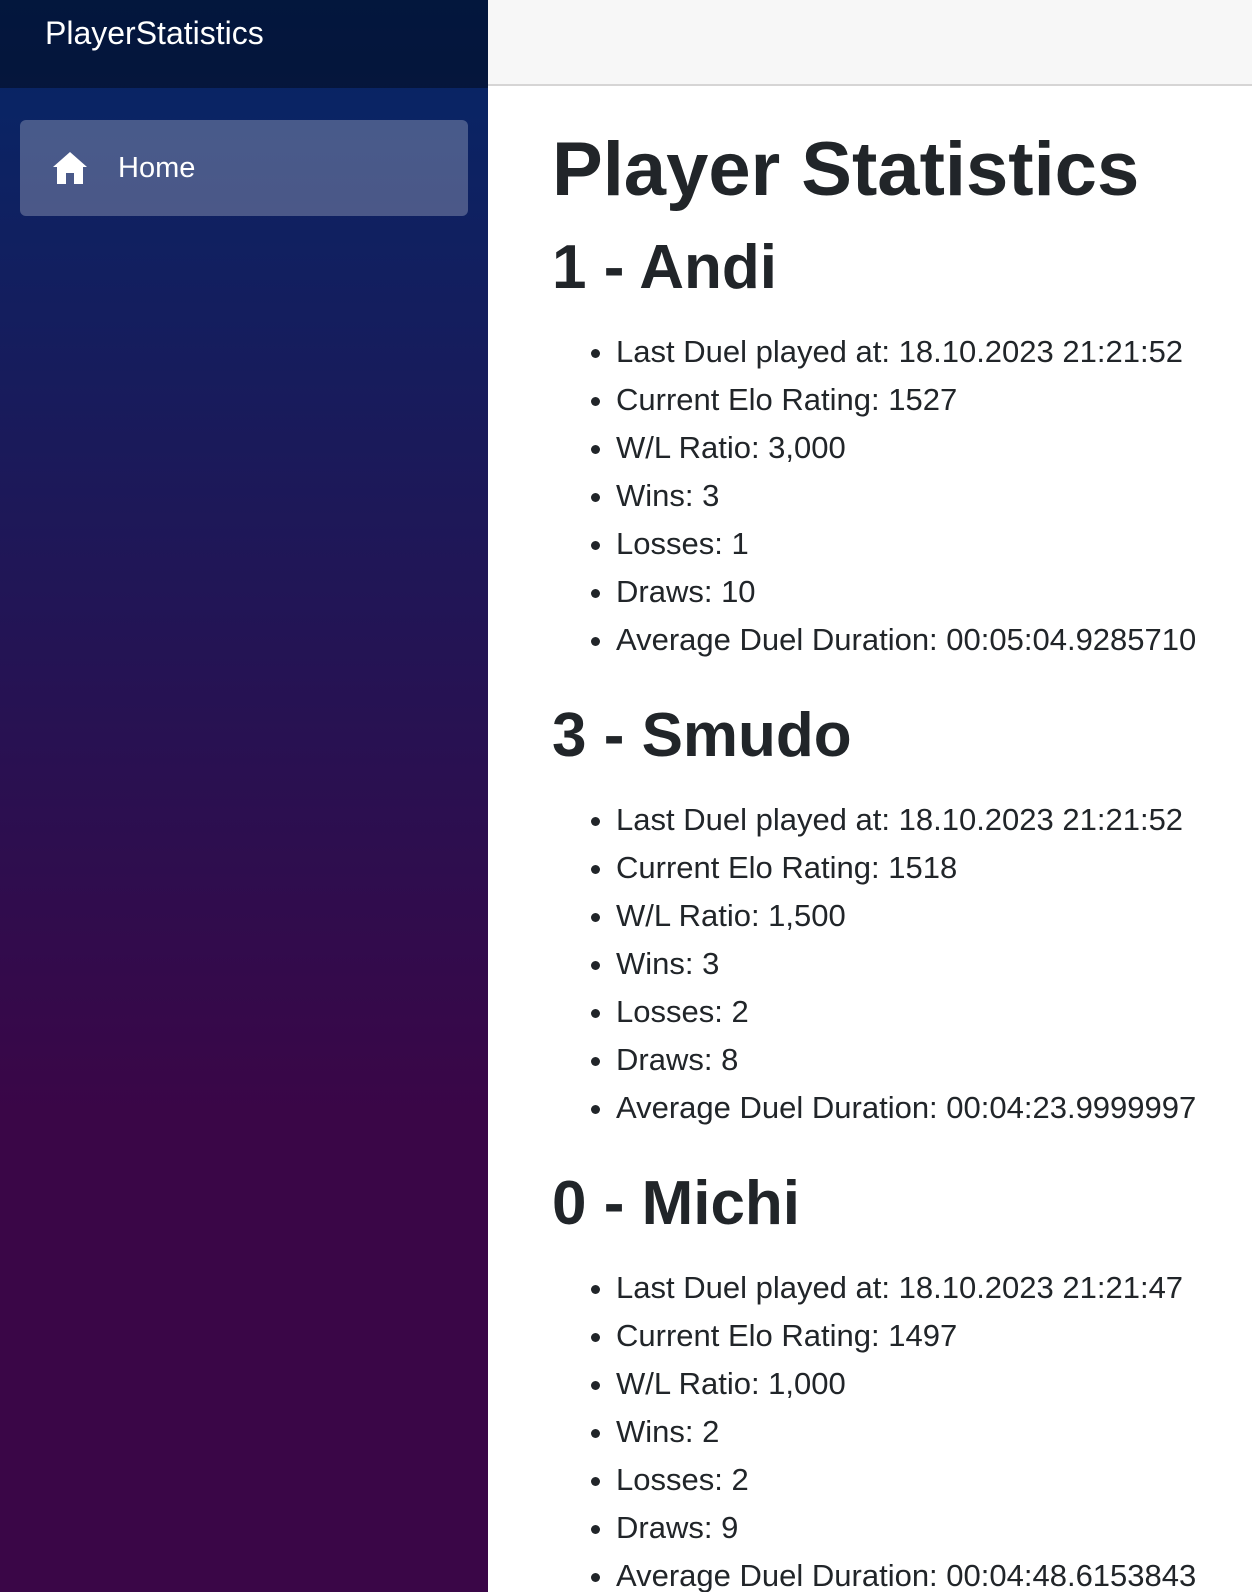 The width and height of the screenshot is (1252, 1592). I want to click on page-title: Player Statistics, so click(846, 169).